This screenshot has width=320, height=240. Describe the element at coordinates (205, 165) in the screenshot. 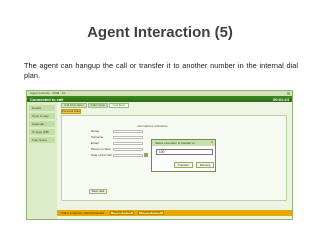

I see `dismiss-button: Dismiss` at that location.